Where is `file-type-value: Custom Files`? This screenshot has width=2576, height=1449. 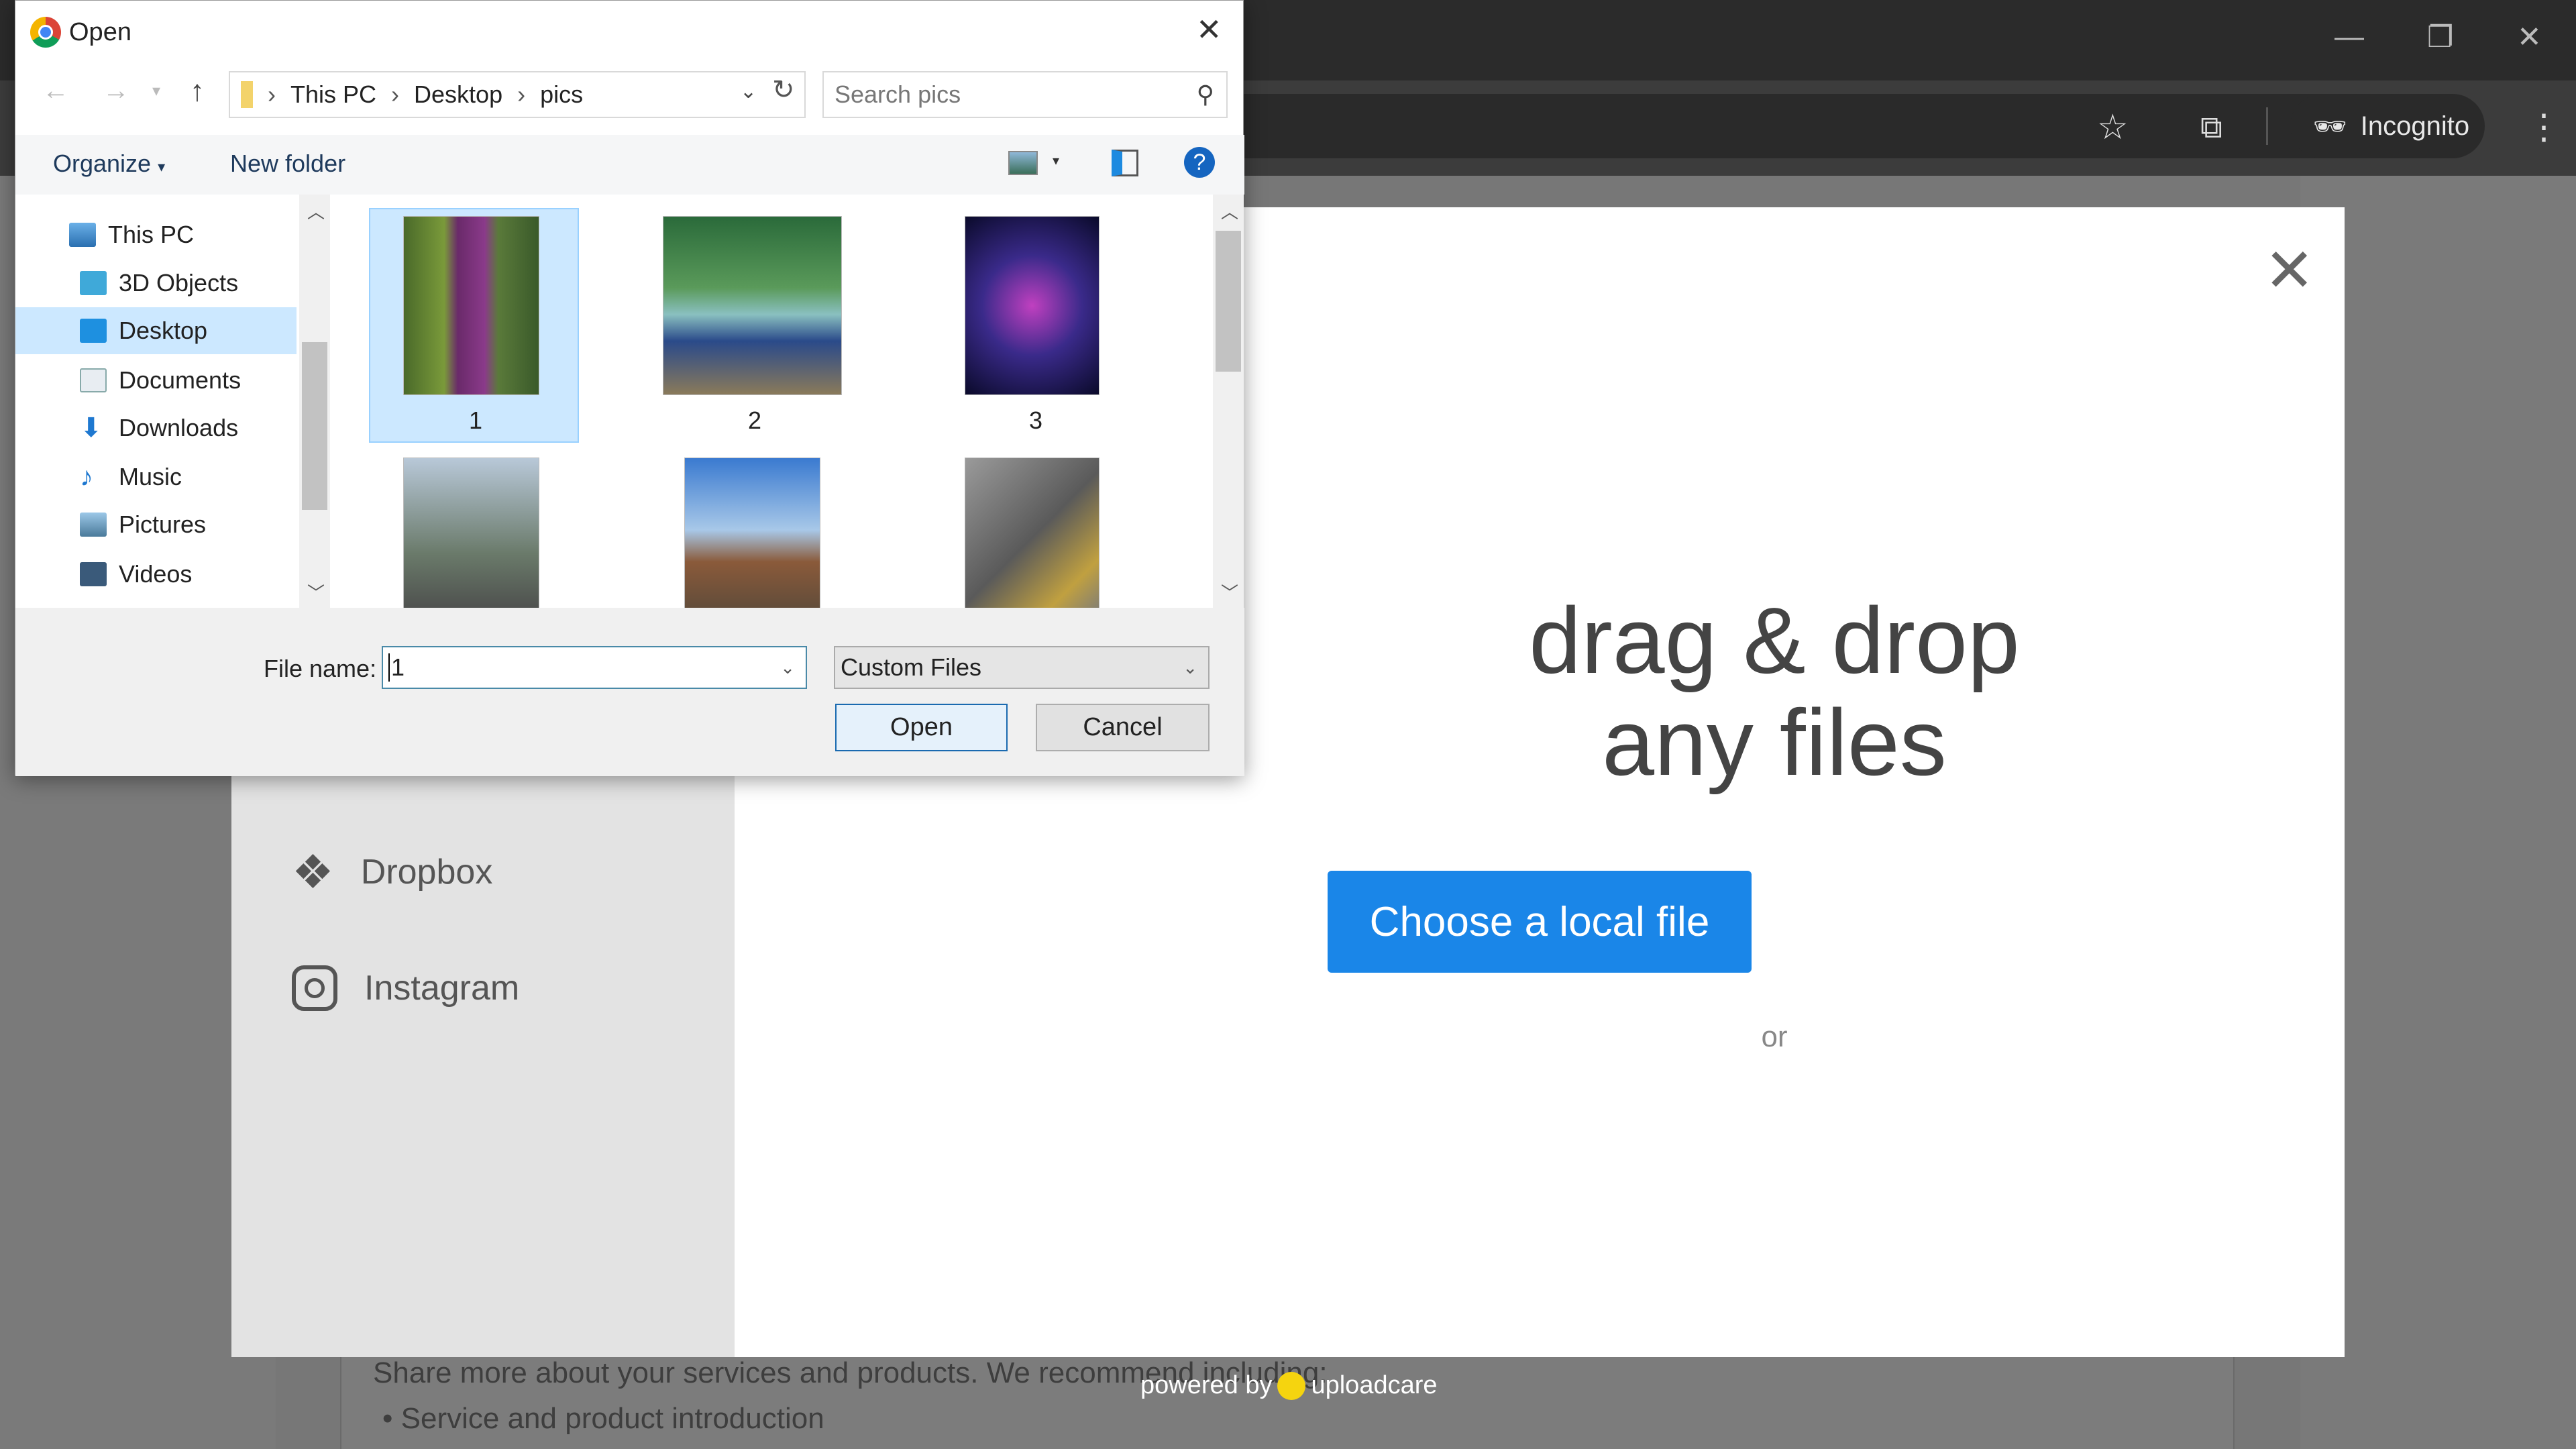
file-type-value: Custom Files is located at coordinates (911, 667).